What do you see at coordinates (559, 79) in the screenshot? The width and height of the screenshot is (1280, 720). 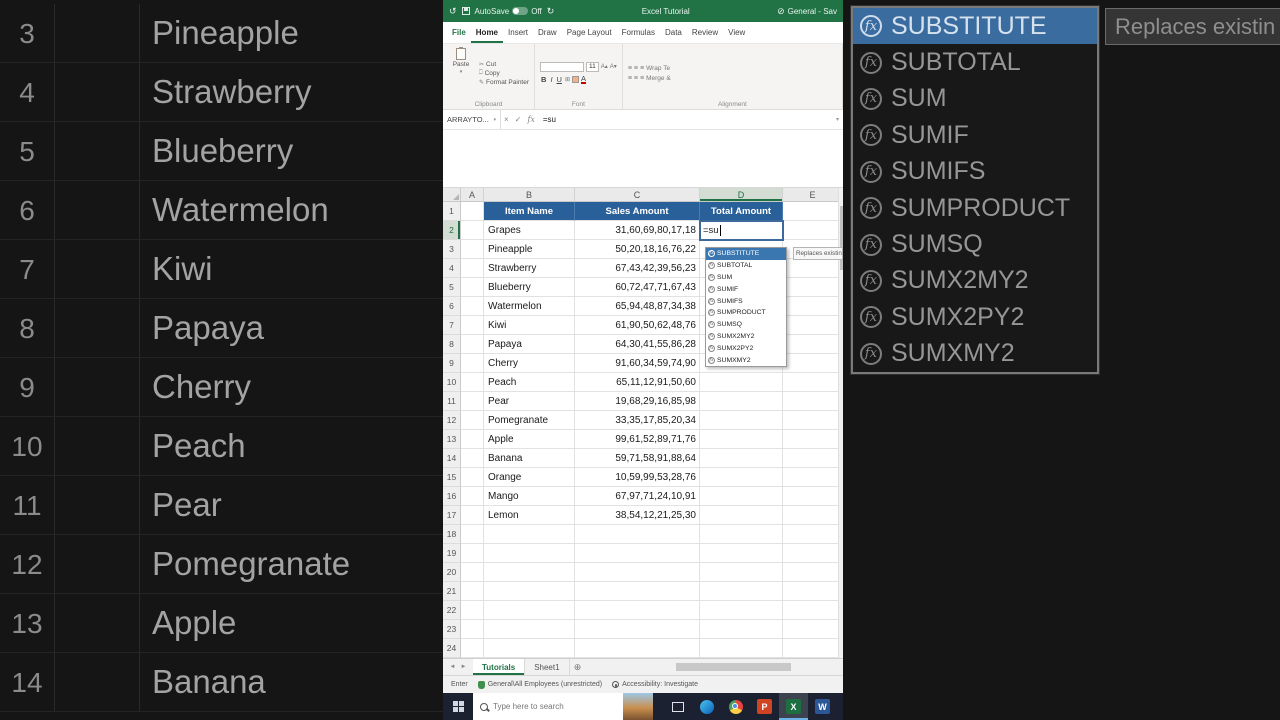 I see `underline-button: U` at bounding box center [559, 79].